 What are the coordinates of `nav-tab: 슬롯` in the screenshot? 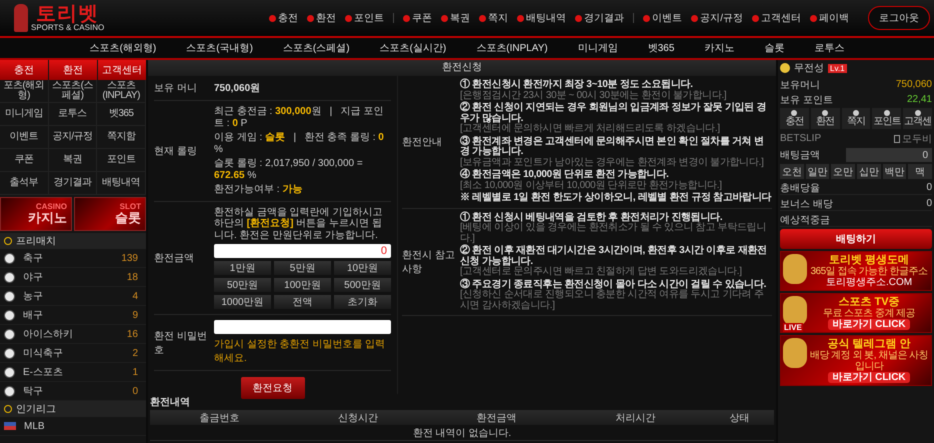 It's located at (774, 48).